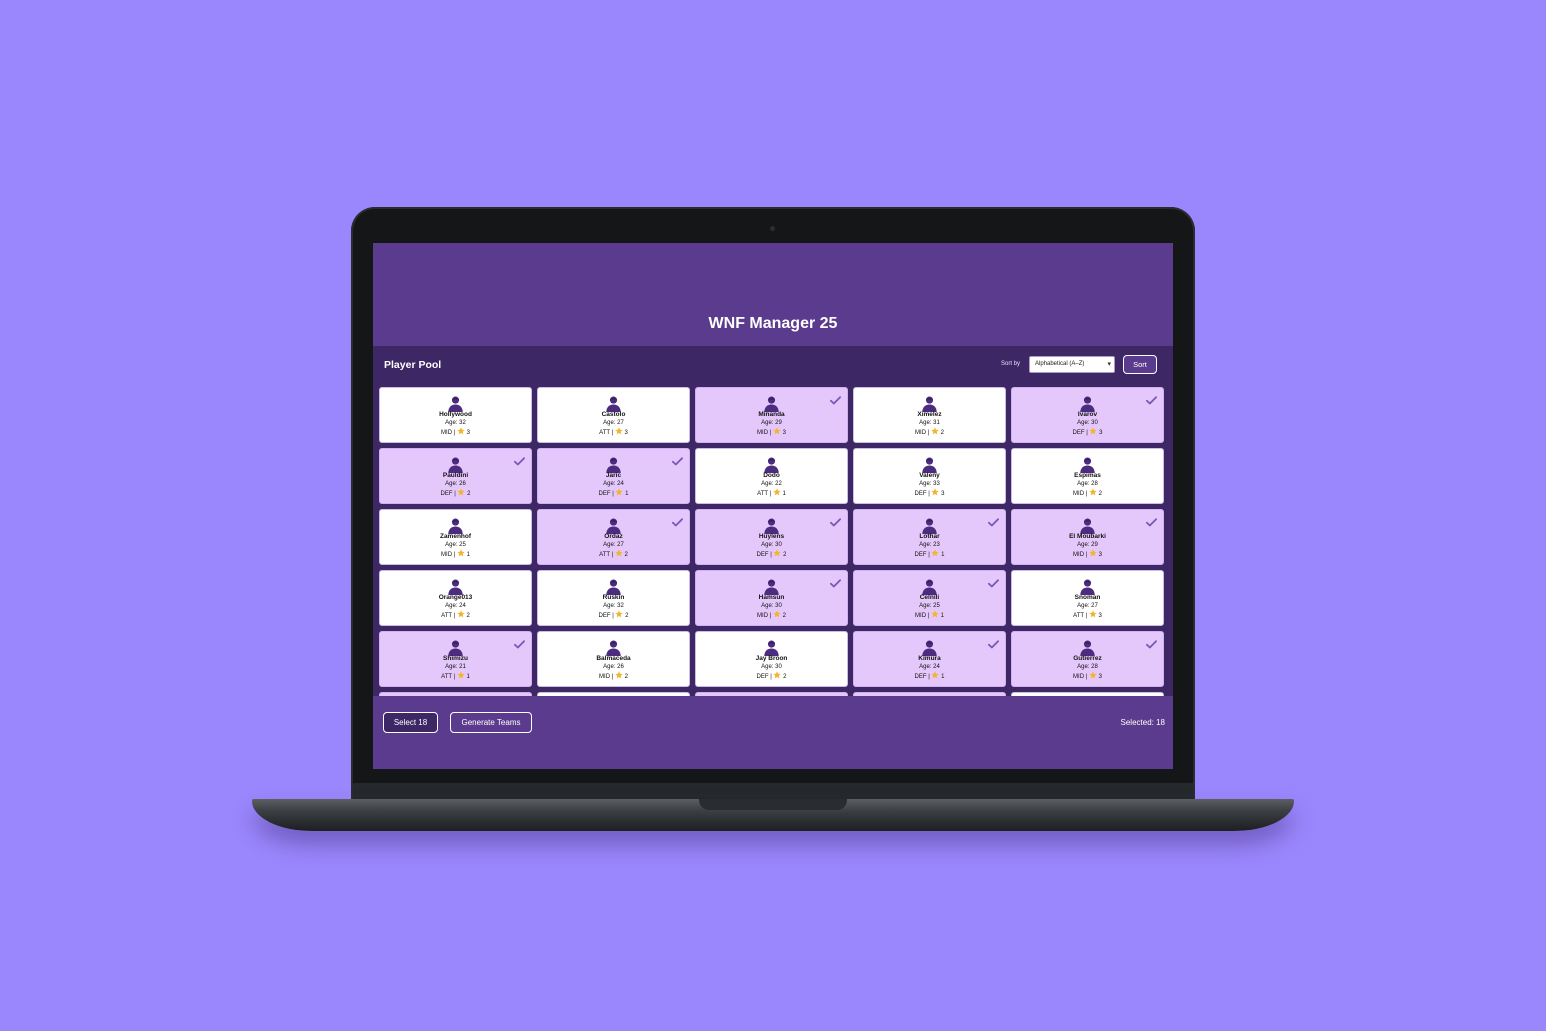  Describe the element at coordinates (1072, 364) in the screenshot. I see `sort-select: Alphabetical (A–Z) ▾` at that location.